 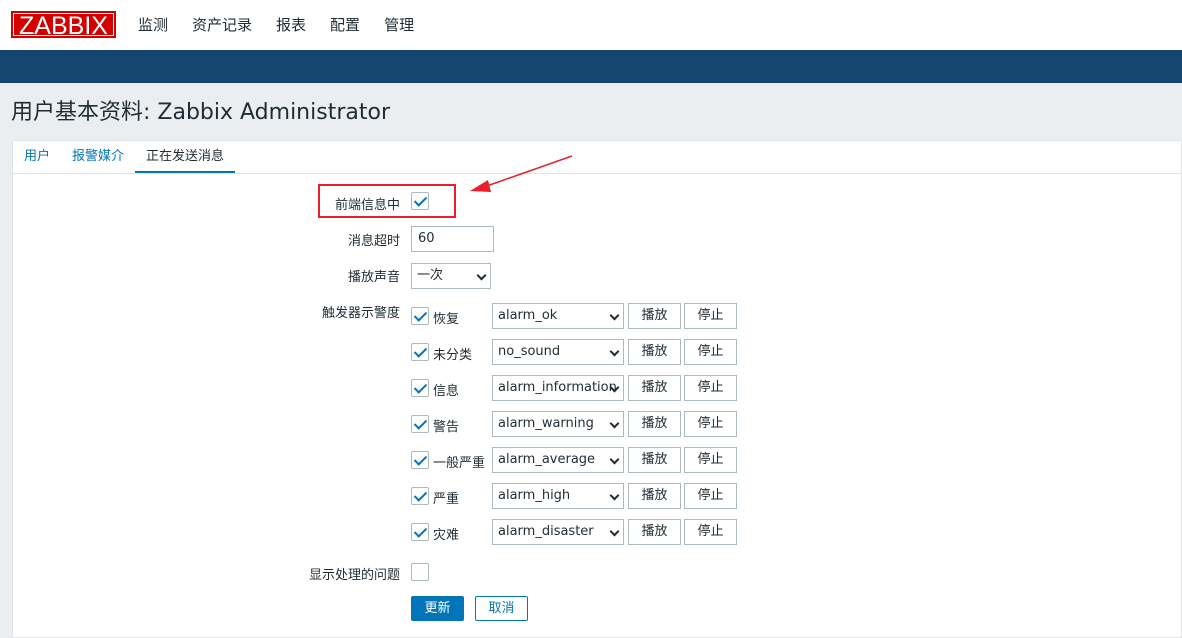 I want to click on annotation-arrow-icon, so click(x=521, y=173).